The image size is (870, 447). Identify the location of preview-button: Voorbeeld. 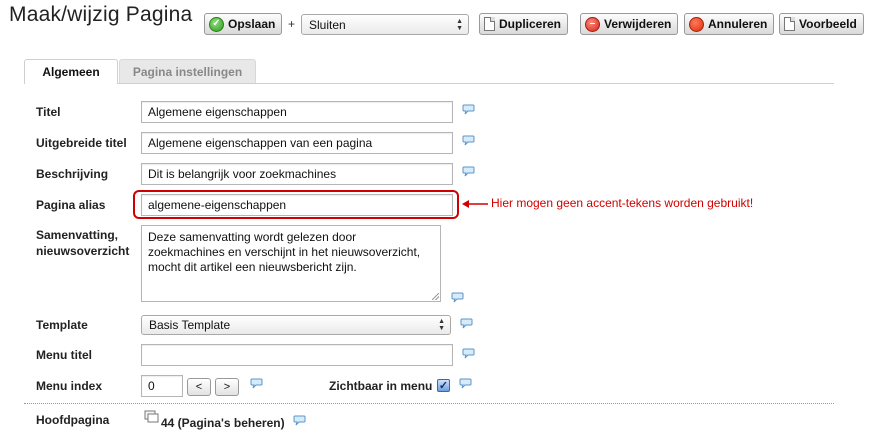
(821, 24).